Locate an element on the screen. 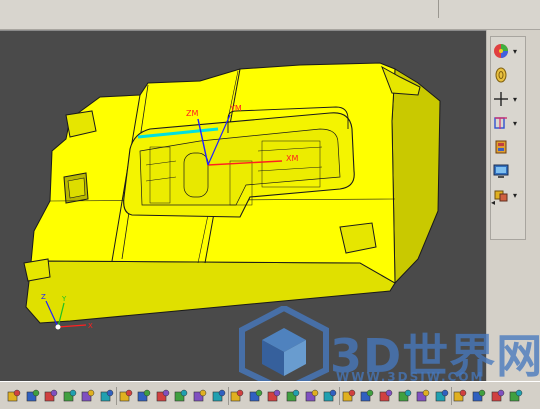 This screenshot has width=540, height=409. new-part-button is located at coordinates (14, 396).